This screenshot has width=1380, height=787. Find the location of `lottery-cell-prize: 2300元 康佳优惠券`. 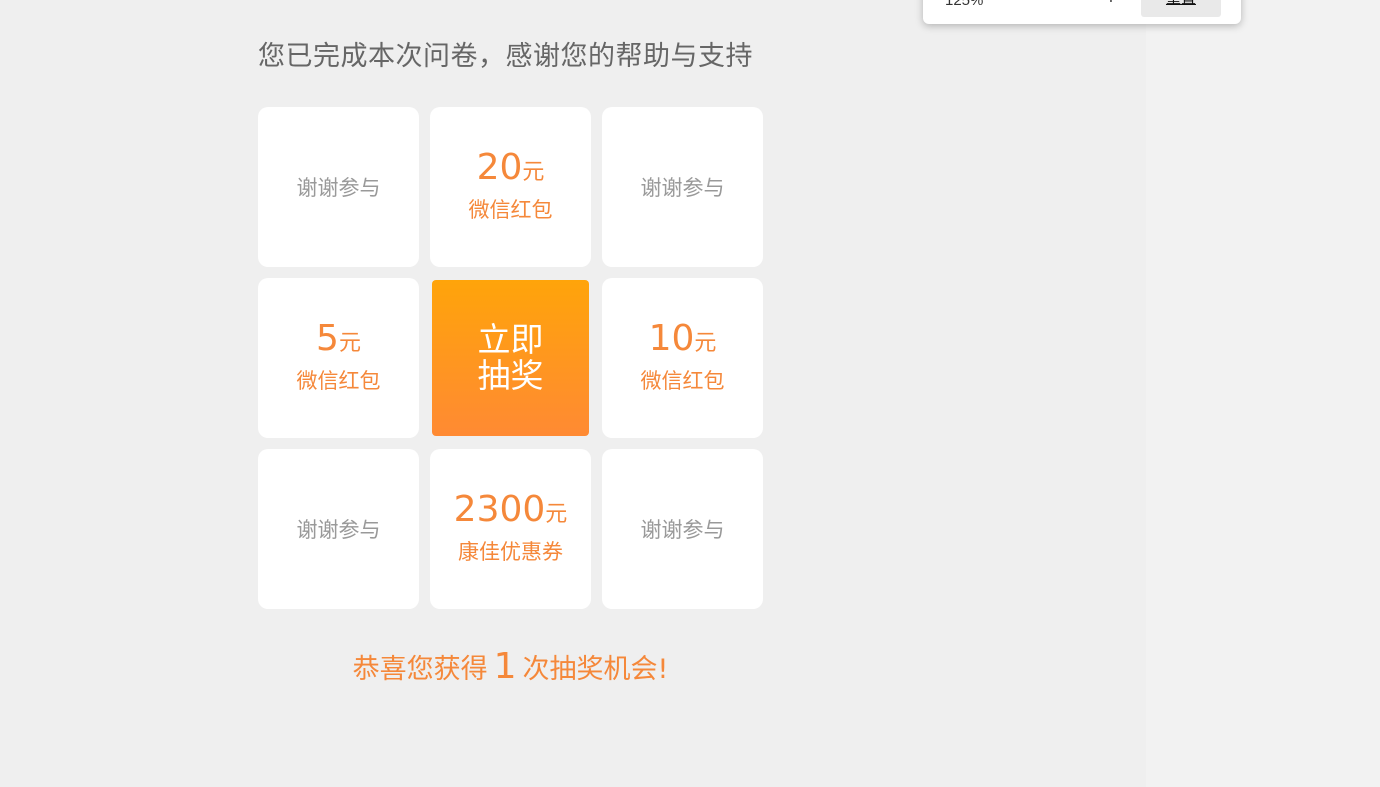

lottery-cell-prize: 2300元 康佳优惠券 is located at coordinates (510, 529).